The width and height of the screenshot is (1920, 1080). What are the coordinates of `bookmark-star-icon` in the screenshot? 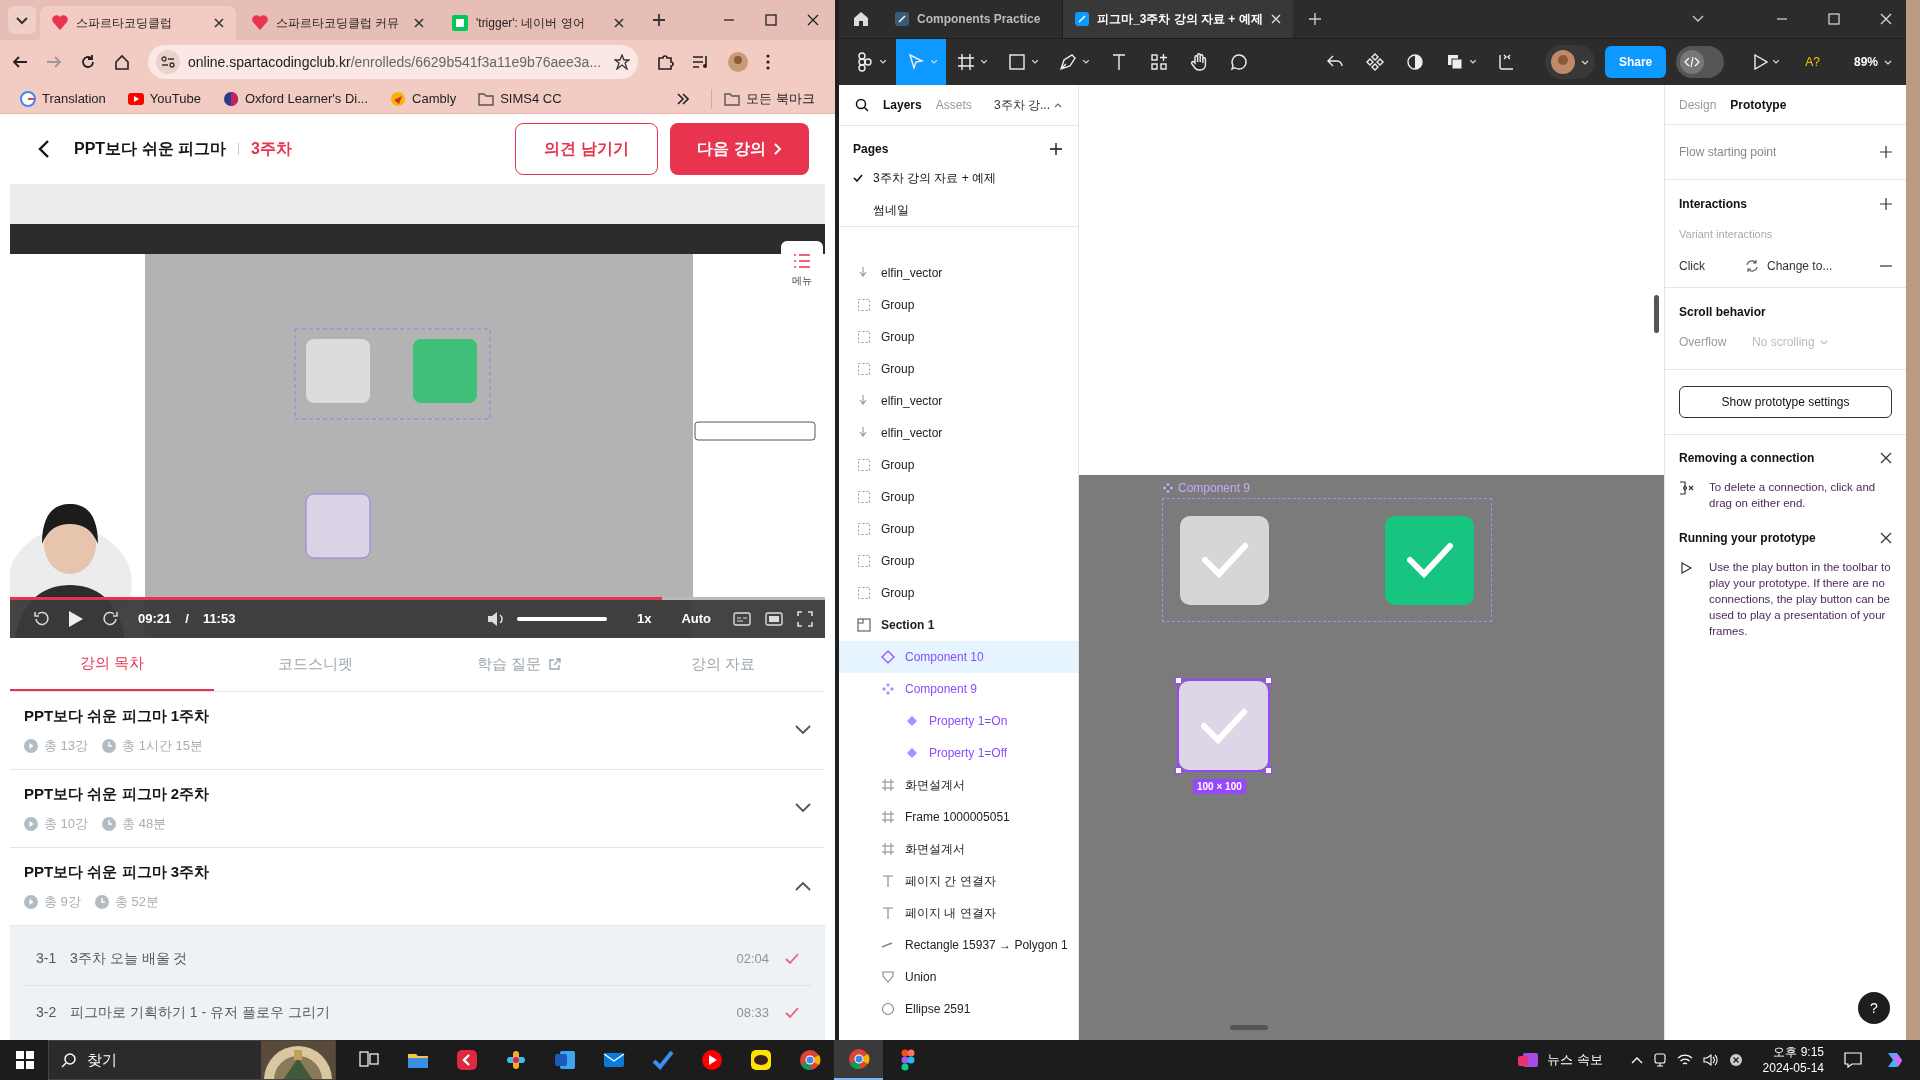 It's located at (622, 62).